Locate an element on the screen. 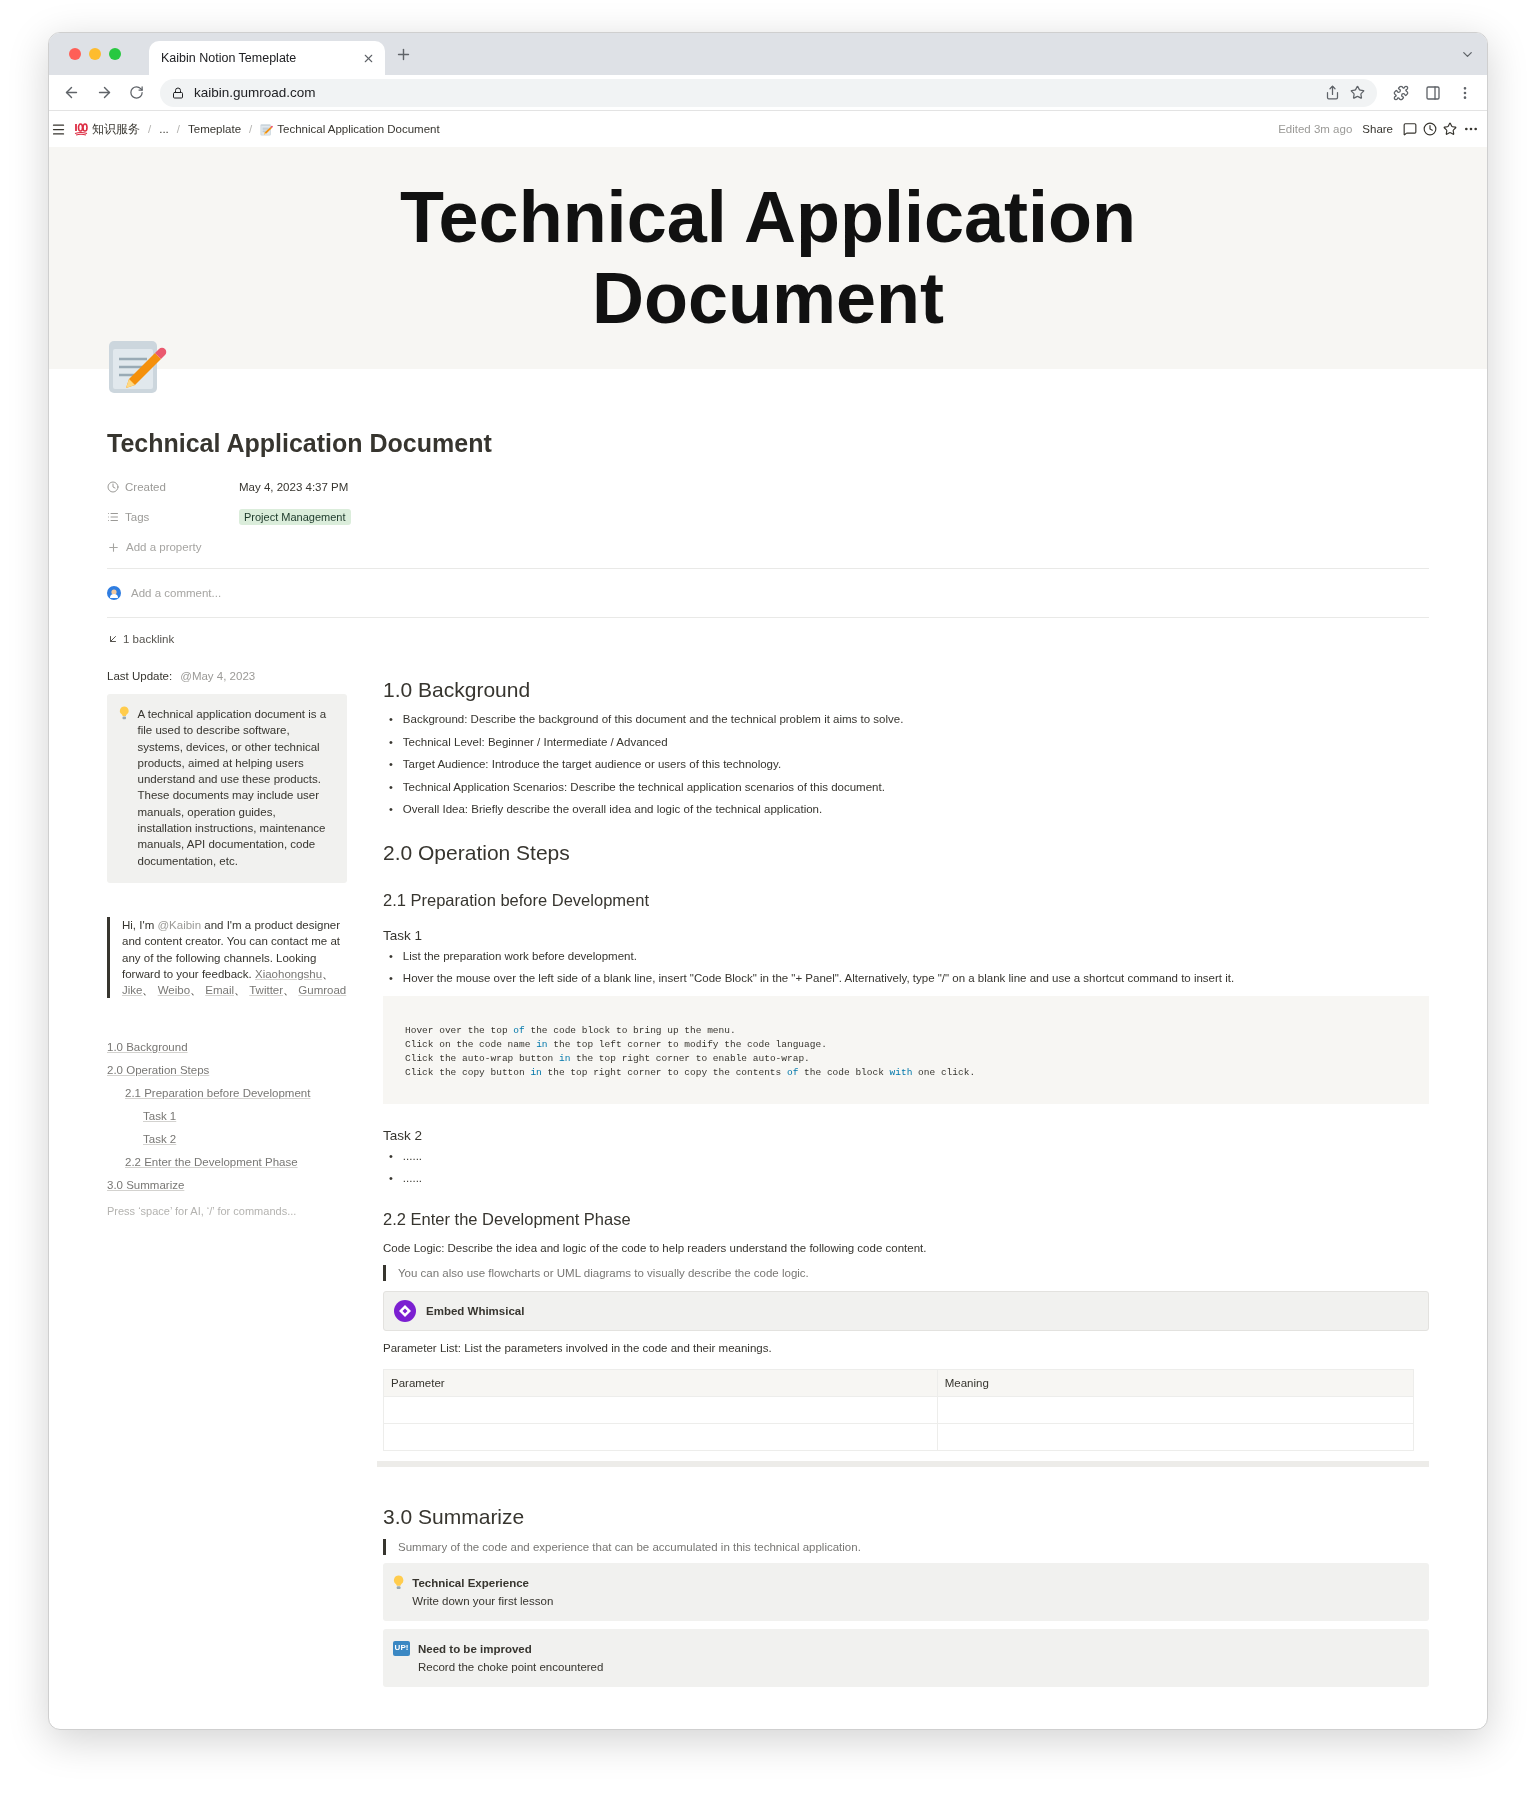 The height and width of the screenshot is (1796, 1536). column-header: Meaning is located at coordinates (1175, 1382).